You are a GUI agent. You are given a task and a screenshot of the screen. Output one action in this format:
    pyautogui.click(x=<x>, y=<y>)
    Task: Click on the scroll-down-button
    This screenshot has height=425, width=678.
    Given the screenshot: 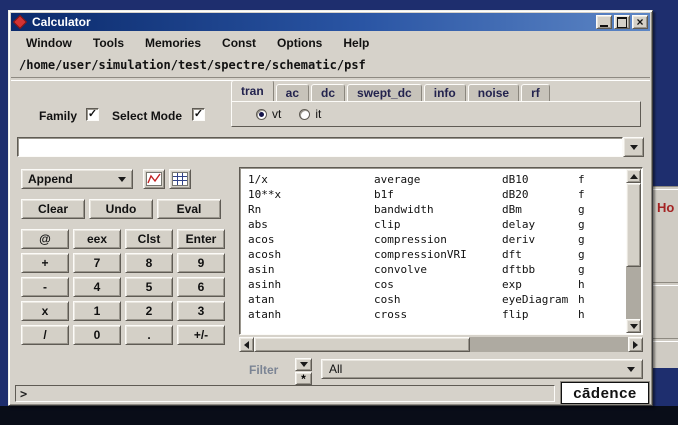 What is the action you would take?
    pyautogui.click(x=633, y=326)
    